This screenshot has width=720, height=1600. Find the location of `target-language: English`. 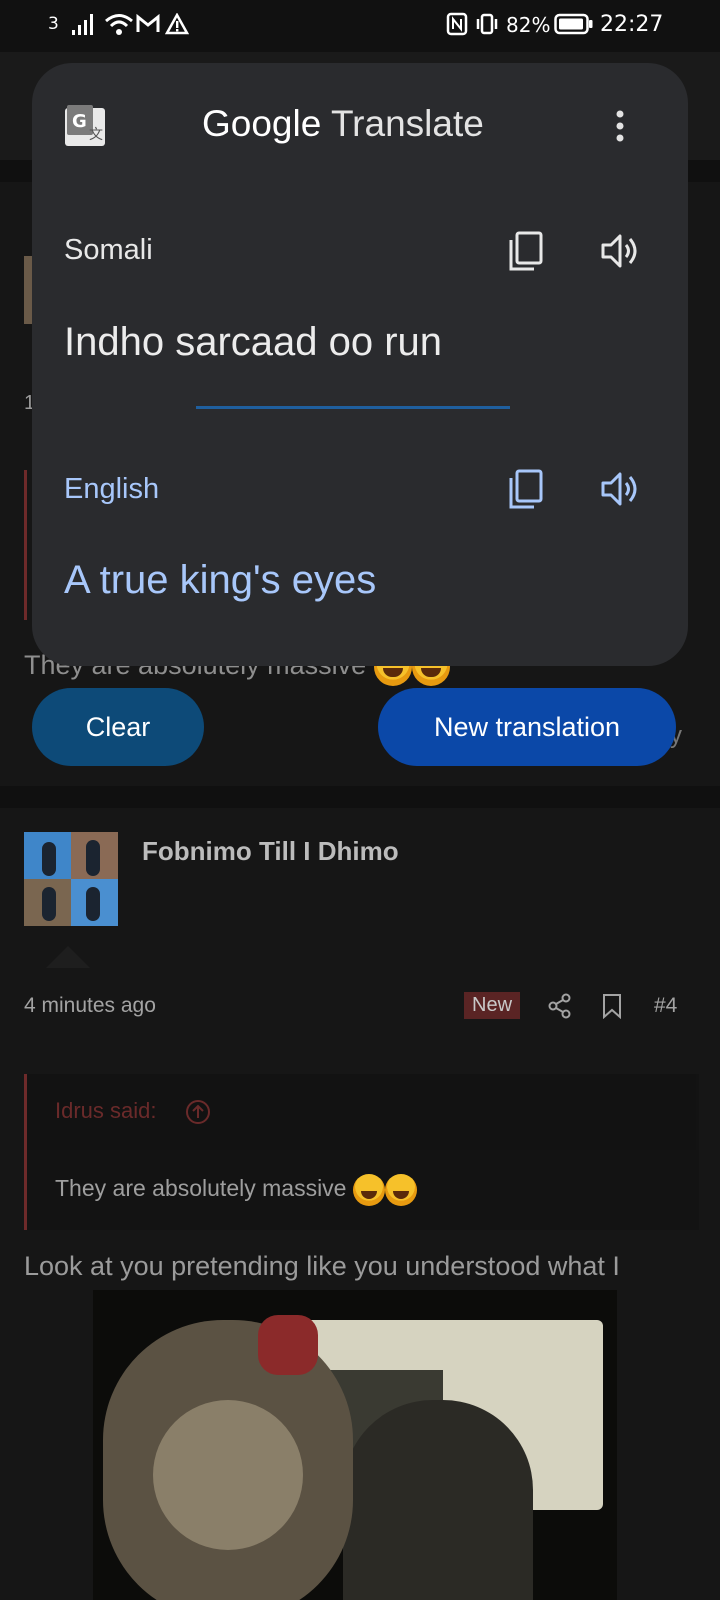

target-language: English is located at coordinates (112, 489).